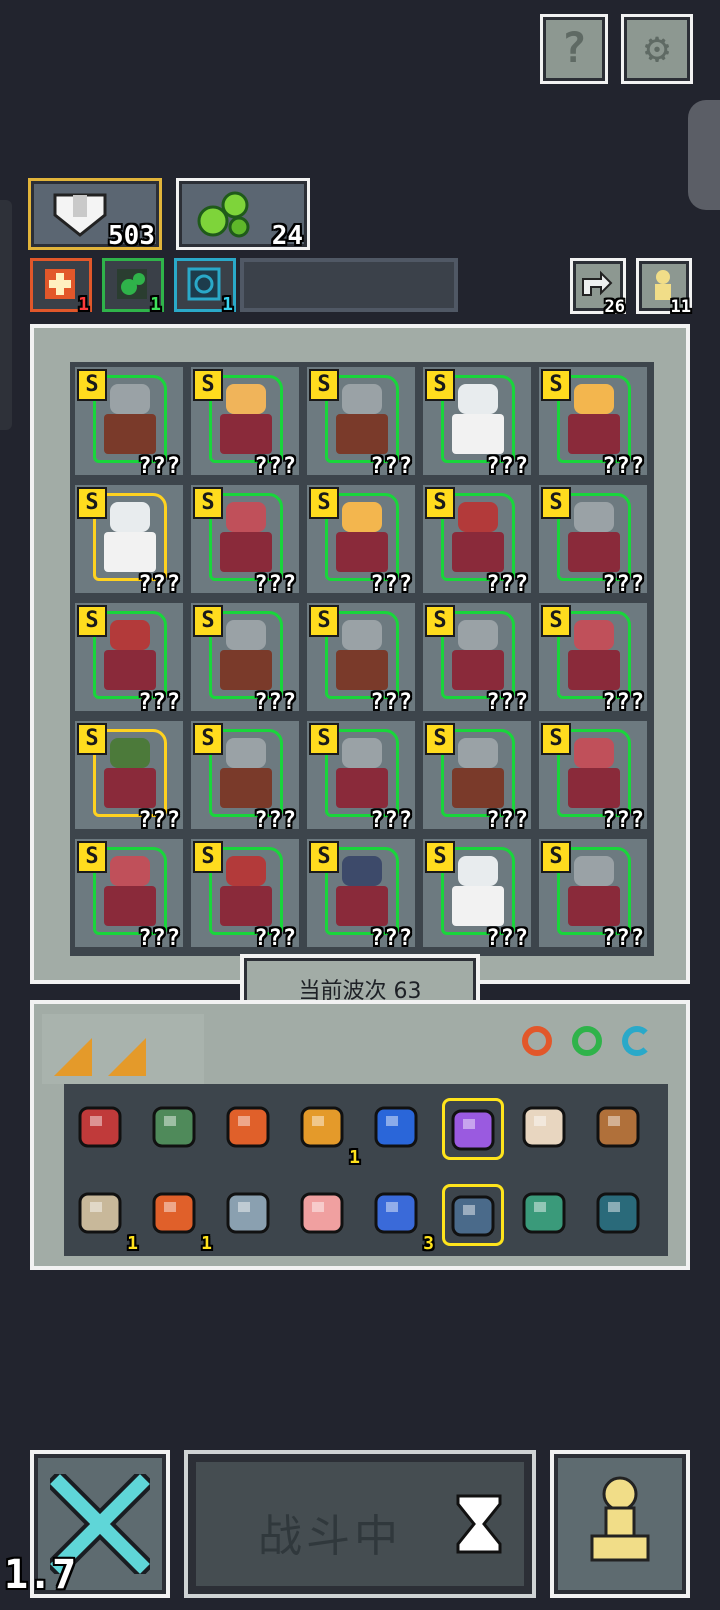  I want to click on battle-button: 战斗中, so click(360, 1524).